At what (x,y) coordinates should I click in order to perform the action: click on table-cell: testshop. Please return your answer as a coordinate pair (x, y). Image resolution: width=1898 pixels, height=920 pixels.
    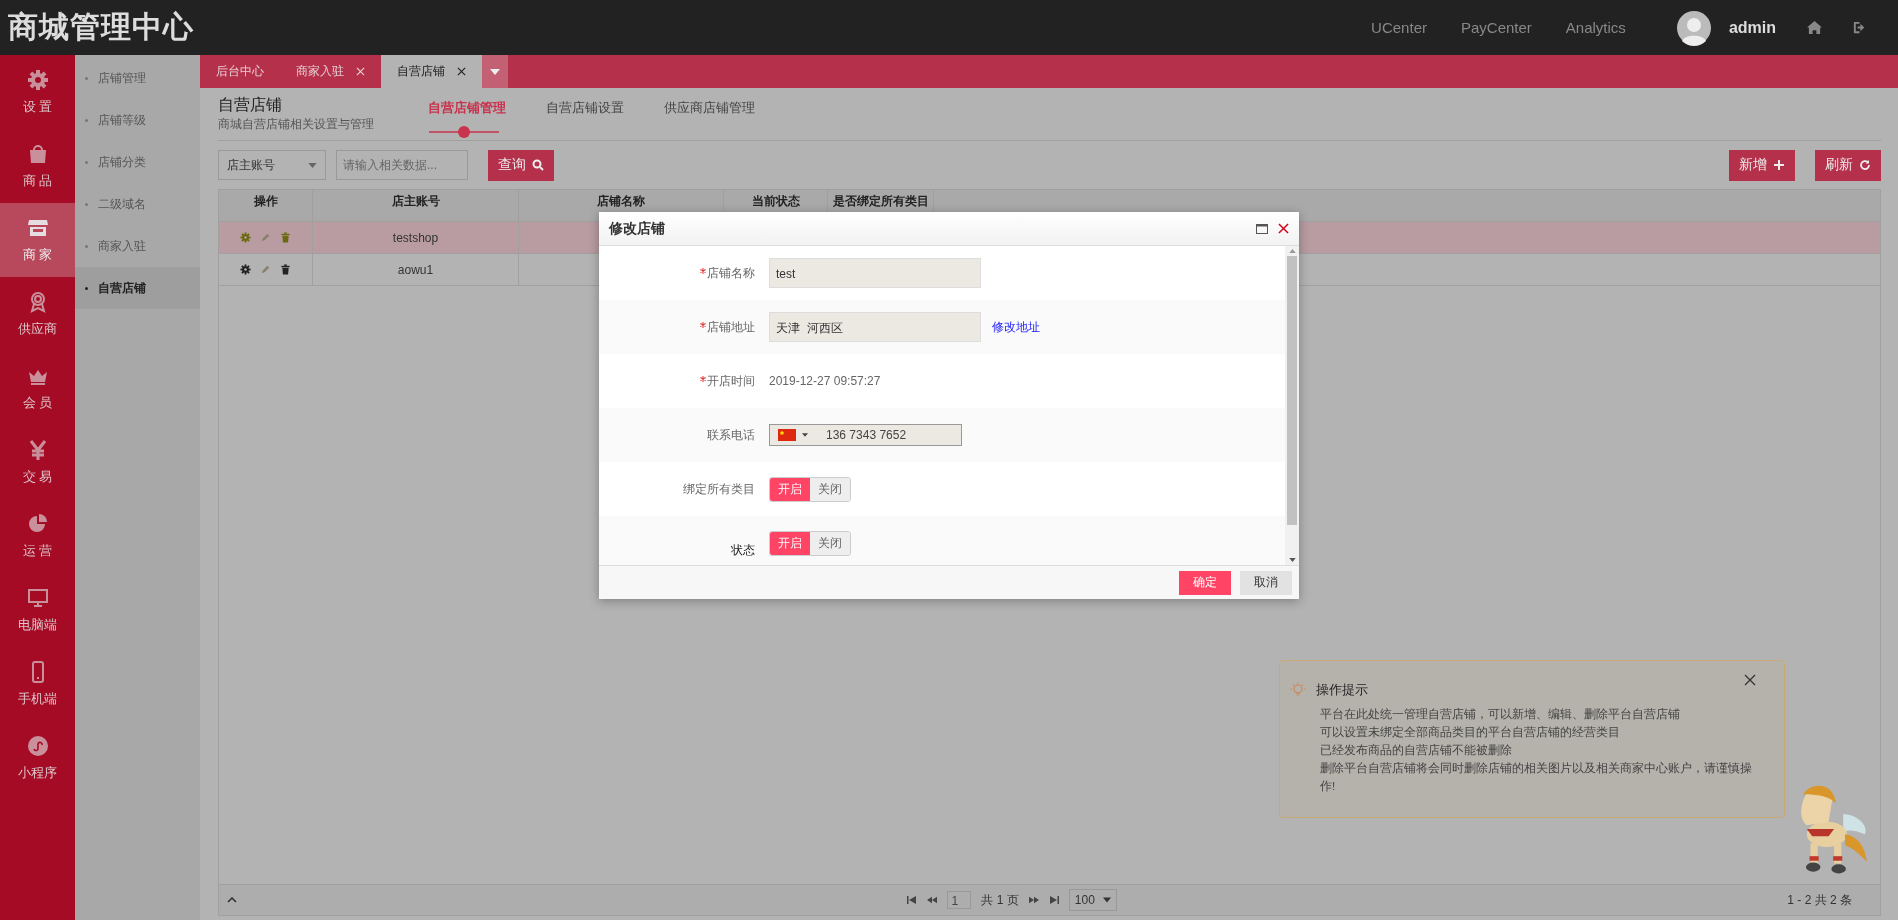
    Looking at the image, I should click on (416, 237).